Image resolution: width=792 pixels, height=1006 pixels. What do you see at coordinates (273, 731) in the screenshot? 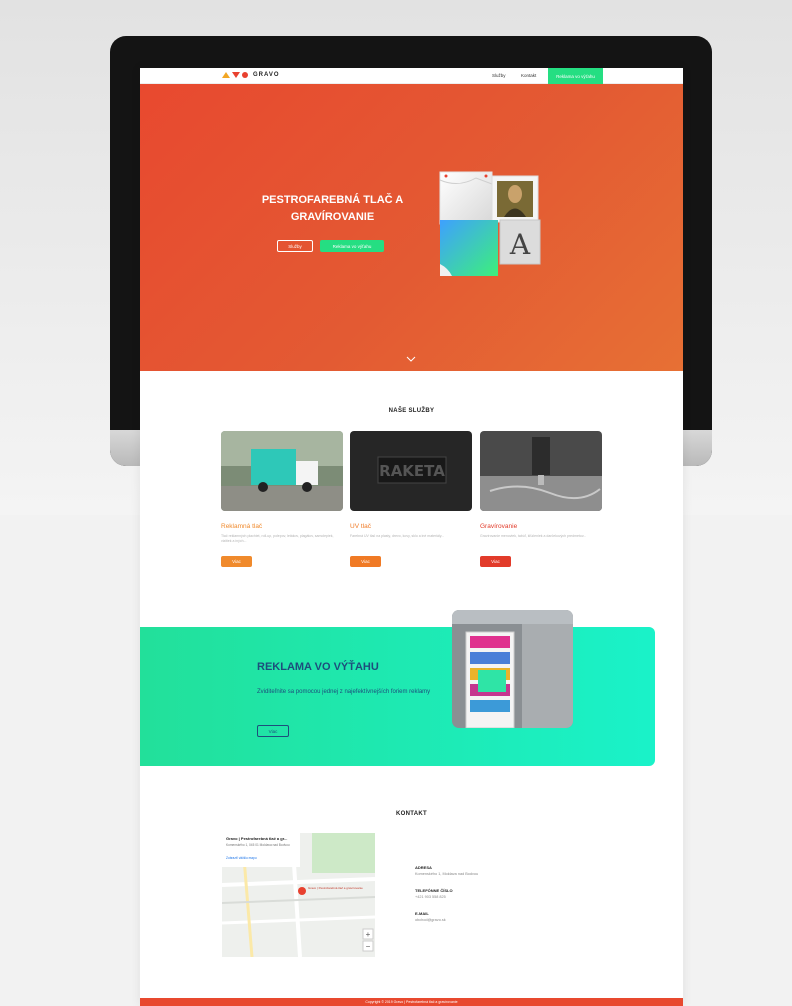
I see `lift-ad-more-button: Viac` at bounding box center [273, 731].